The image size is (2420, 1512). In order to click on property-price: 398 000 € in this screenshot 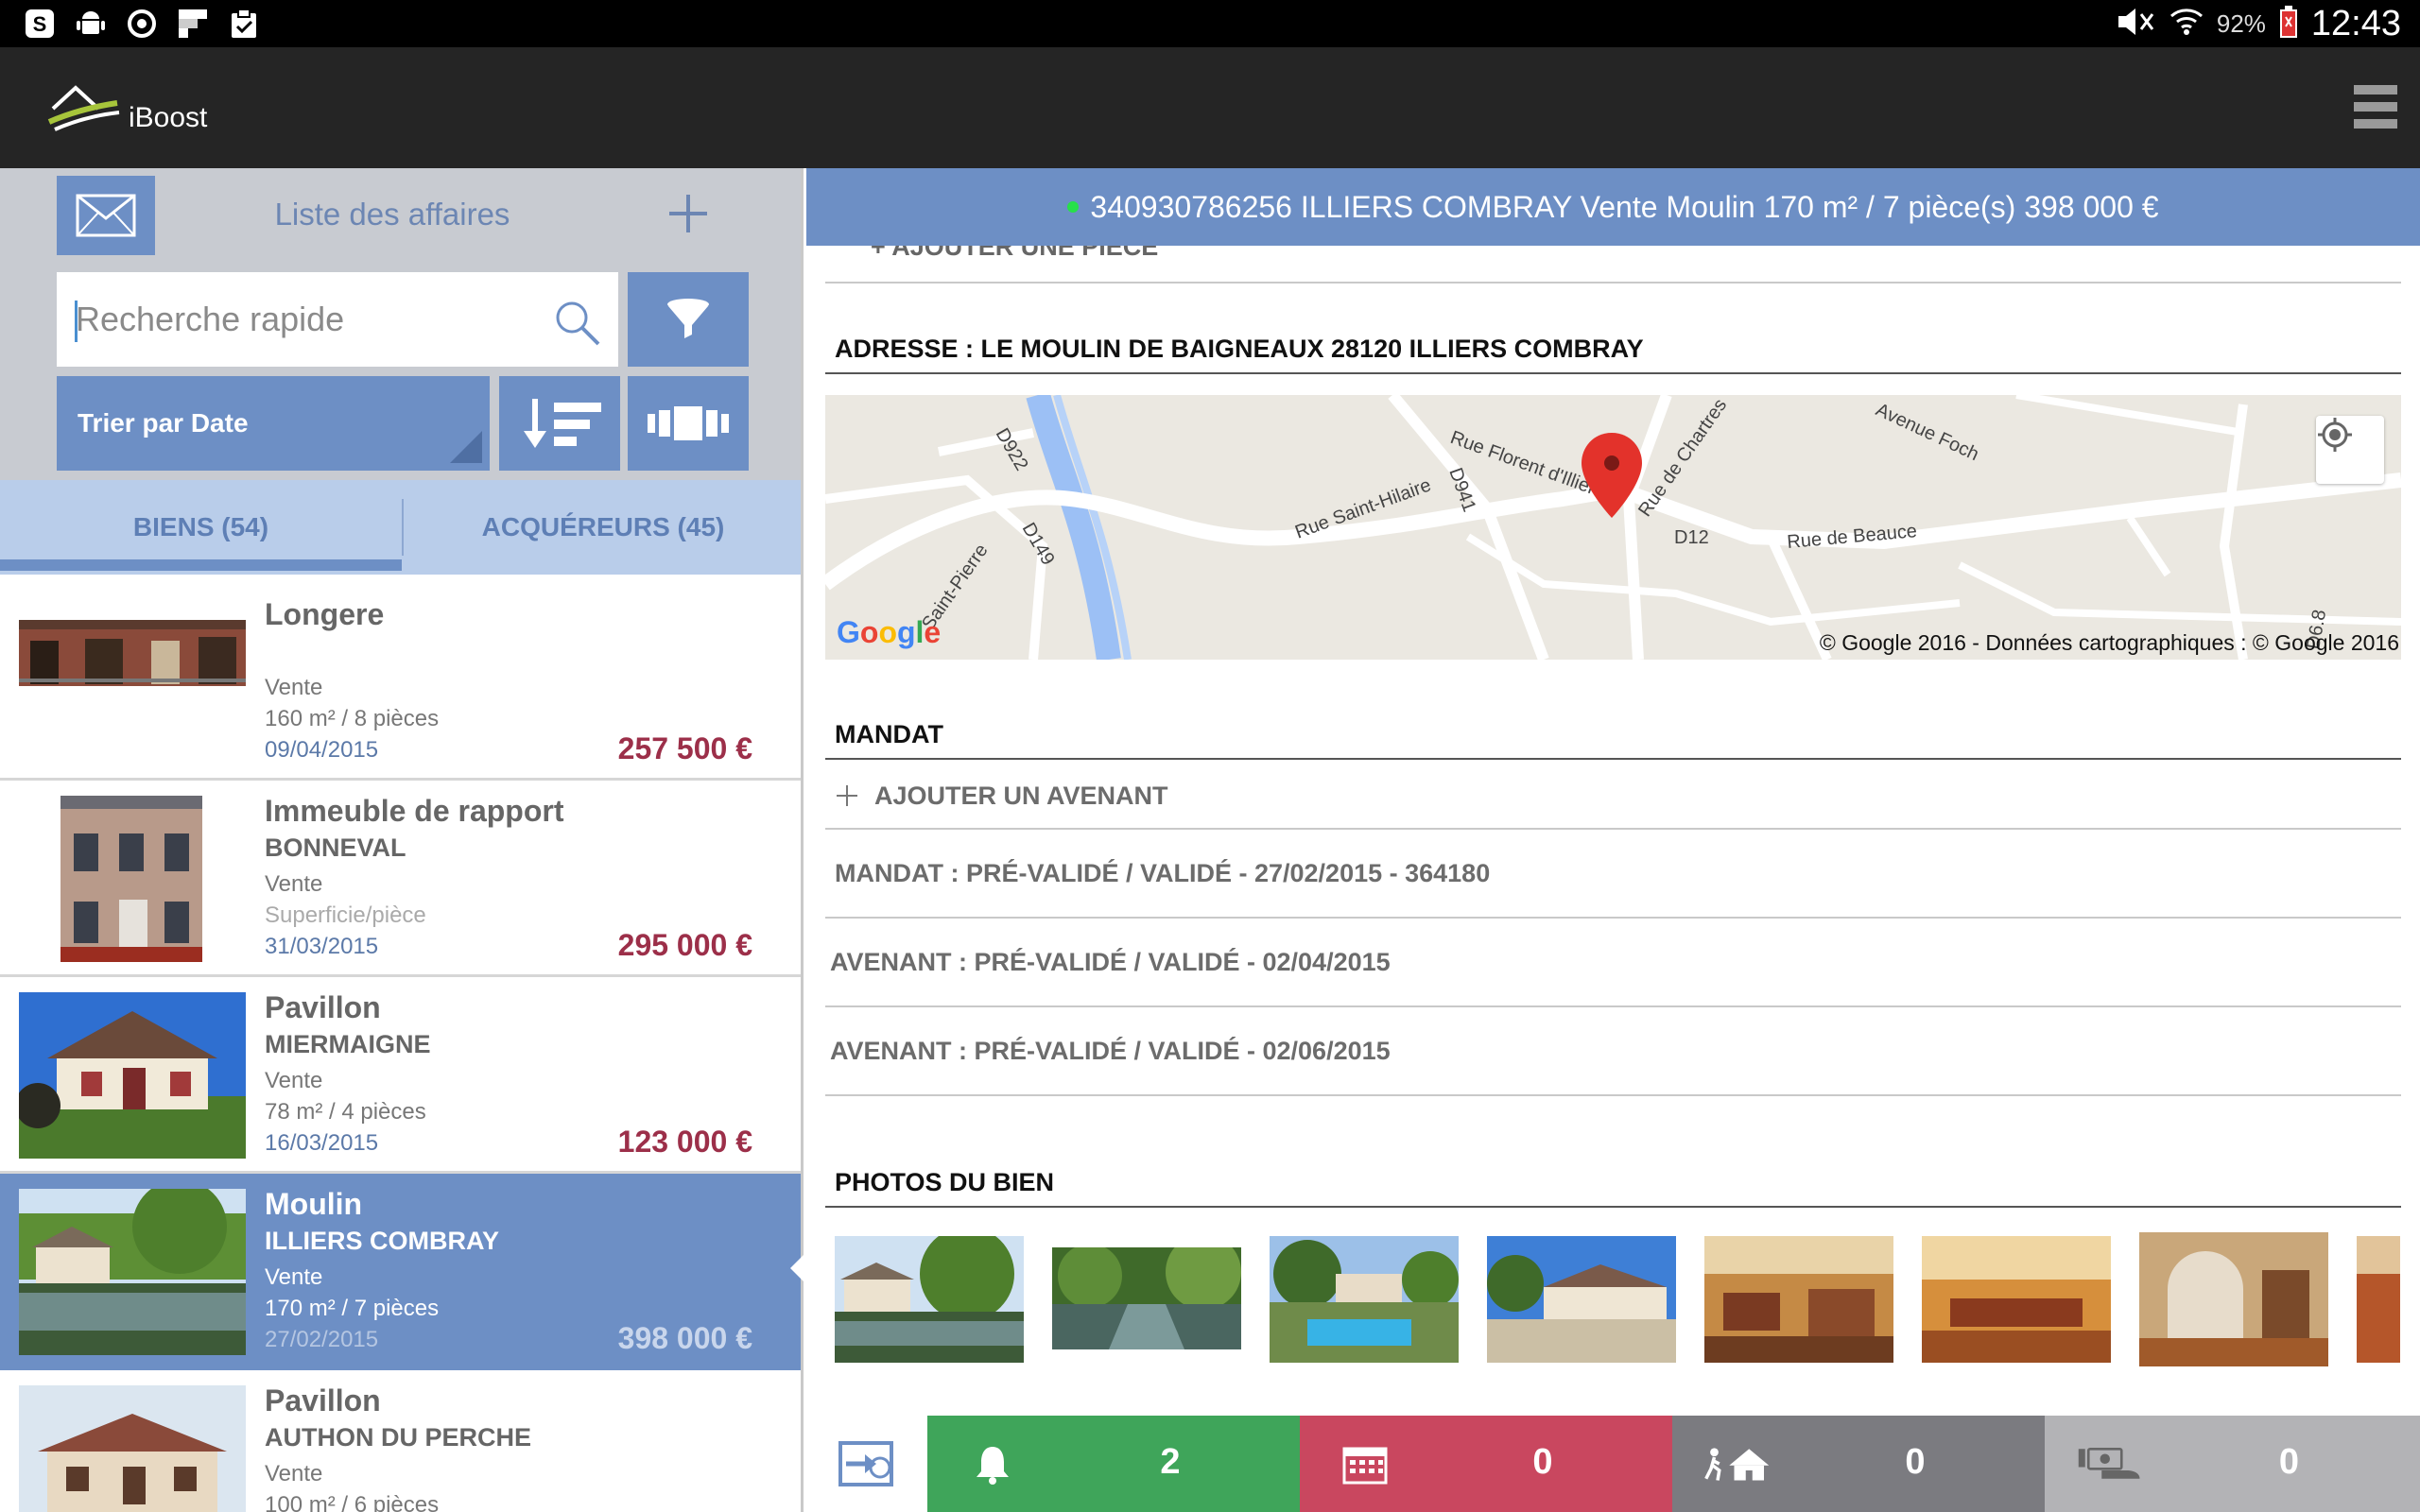, I will do `click(685, 1338)`.